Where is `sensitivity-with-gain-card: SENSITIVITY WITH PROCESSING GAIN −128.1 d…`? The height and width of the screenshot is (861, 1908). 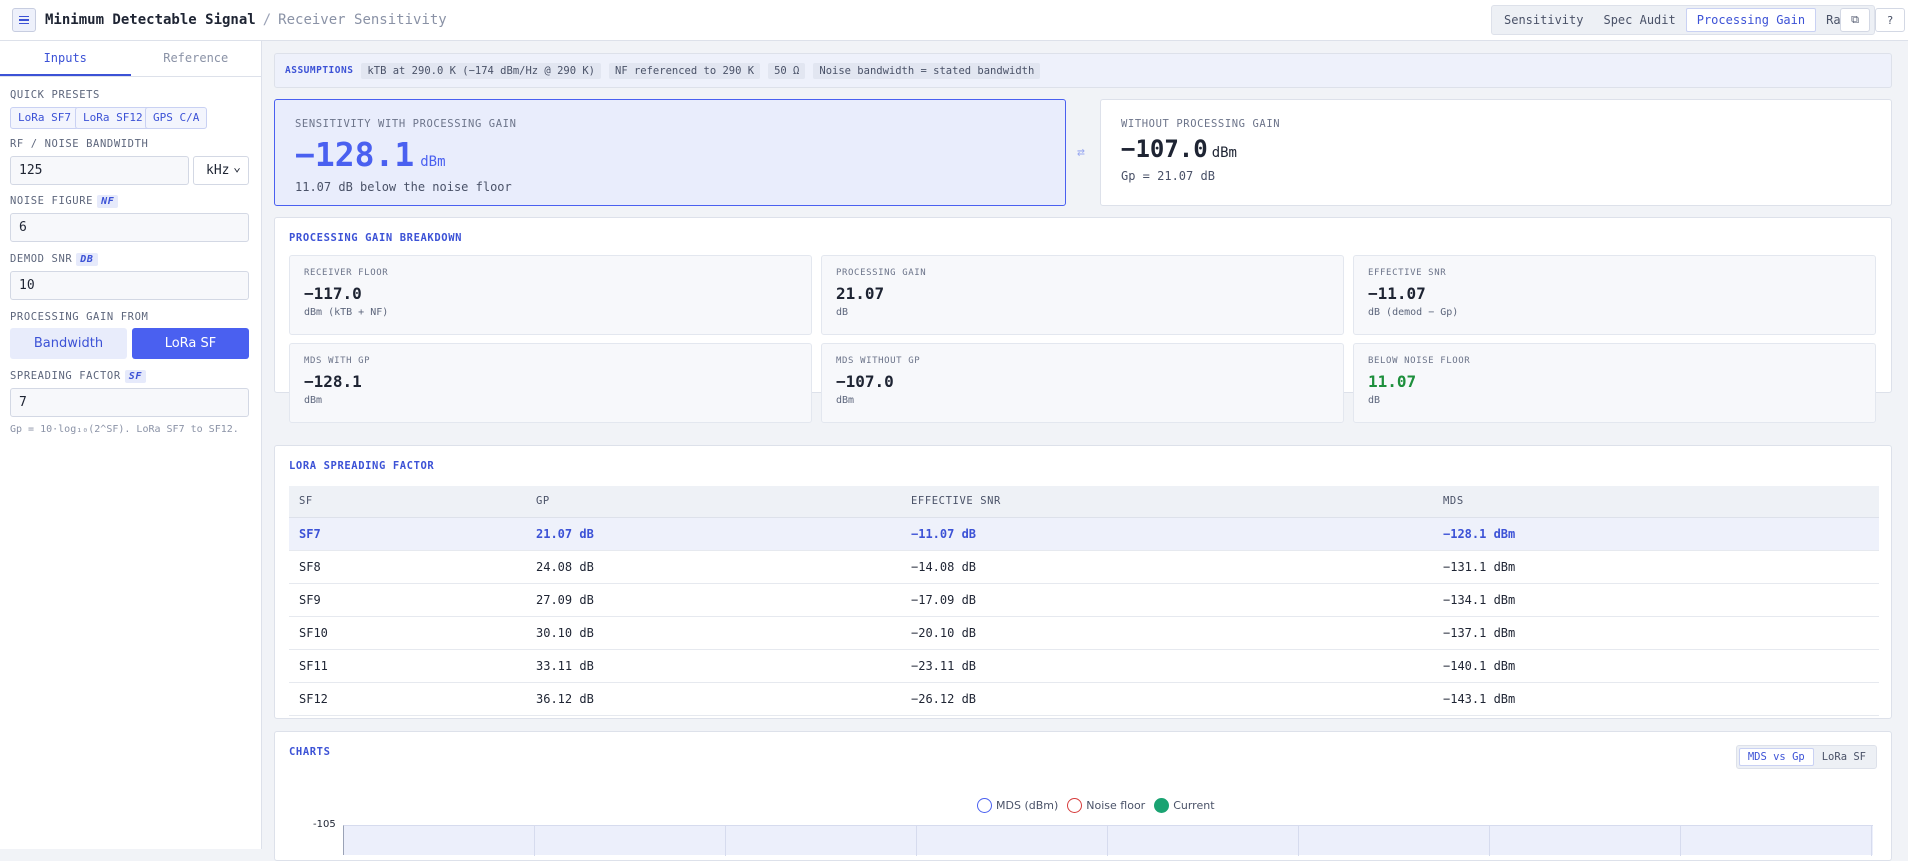 sensitivity-with-gain-card: SENSITIVITY WITH PROCESSING GAIN −128.1 d… is located at coordinates (670, 152).